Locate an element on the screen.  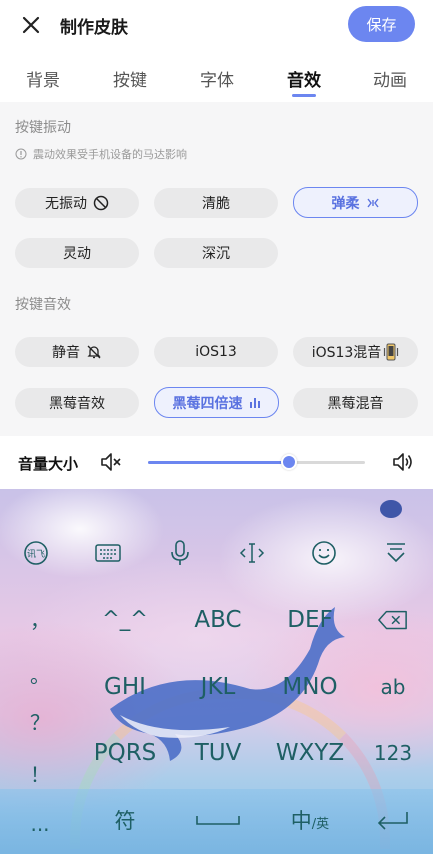
vibration-option-deep: 深沉 is located at coordinates (216, 253).